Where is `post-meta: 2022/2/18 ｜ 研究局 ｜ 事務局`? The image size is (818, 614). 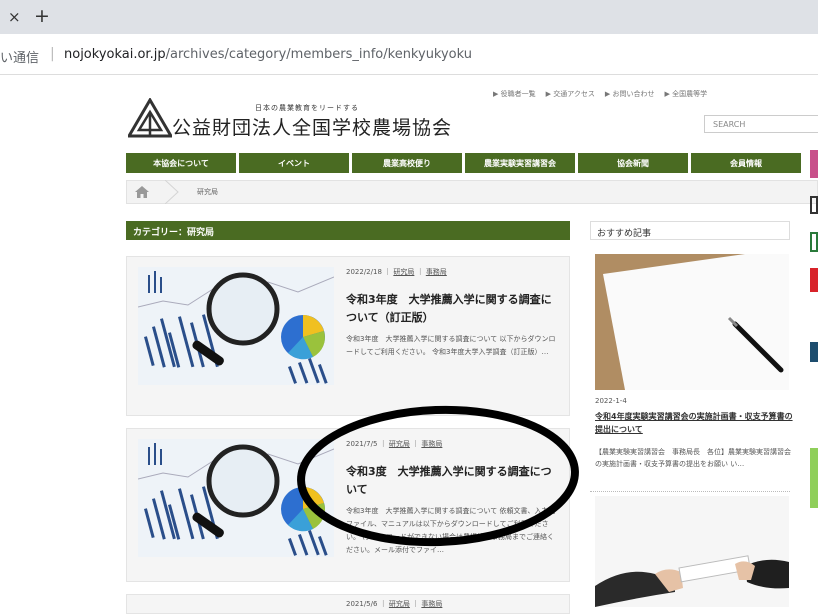 post-meta: 2022/2/18 ｜ 研究局 ｜ 事務局 is located at coordinates (396, 272).